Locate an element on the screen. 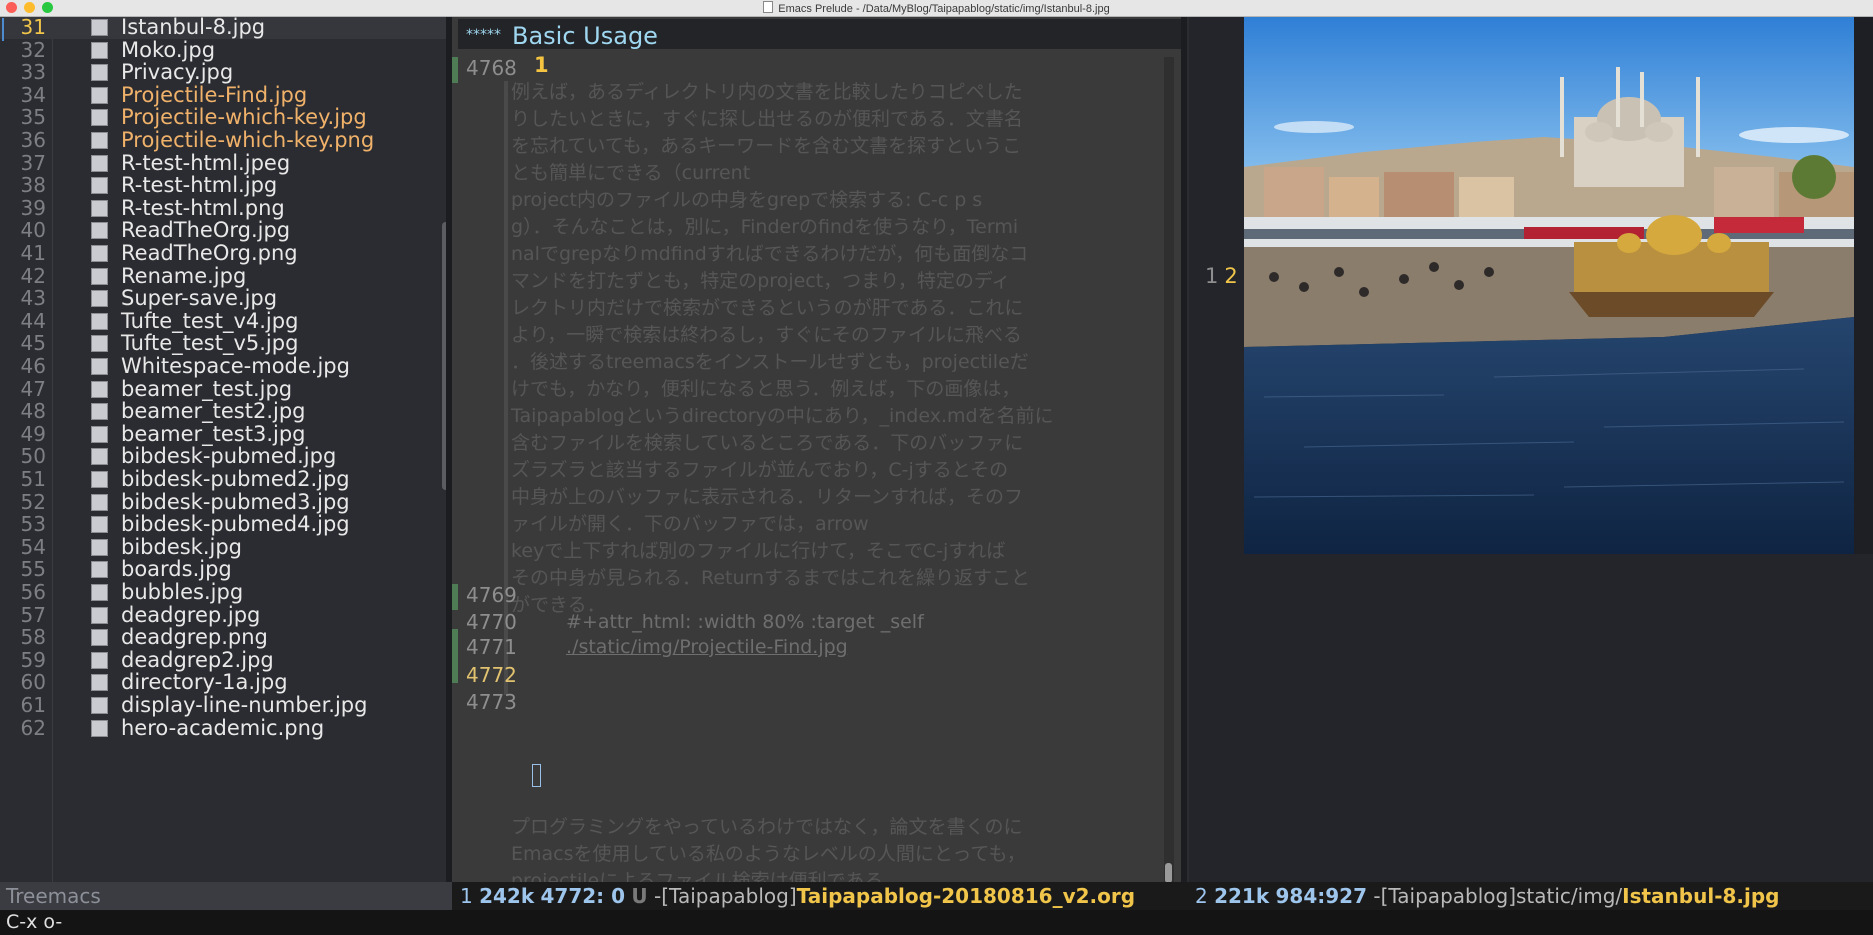 The height and width of the screenshot is (935, 1873). treemacs-line-number: 59 is located at coordinates (33, 659).